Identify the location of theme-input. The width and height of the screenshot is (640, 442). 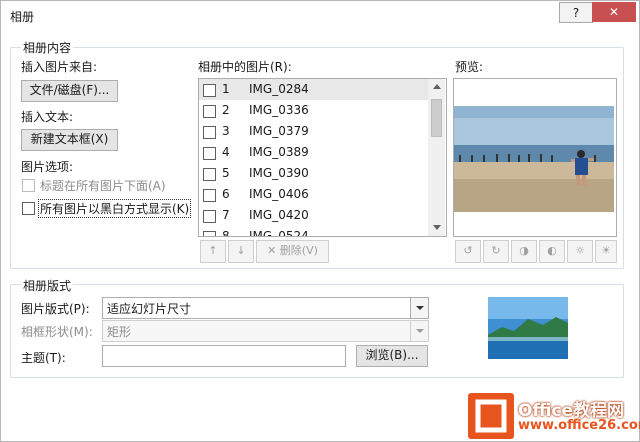
(224, 356).